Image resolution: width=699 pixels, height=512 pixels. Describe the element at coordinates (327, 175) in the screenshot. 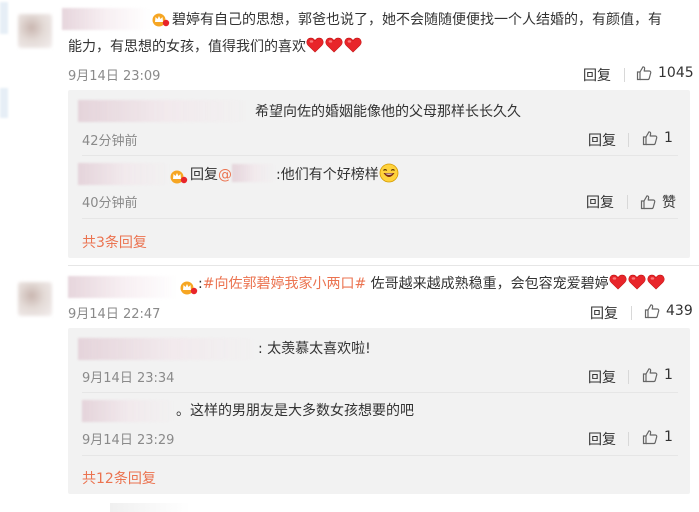

I see `reply-text: :他们有个好榜样` at that location.